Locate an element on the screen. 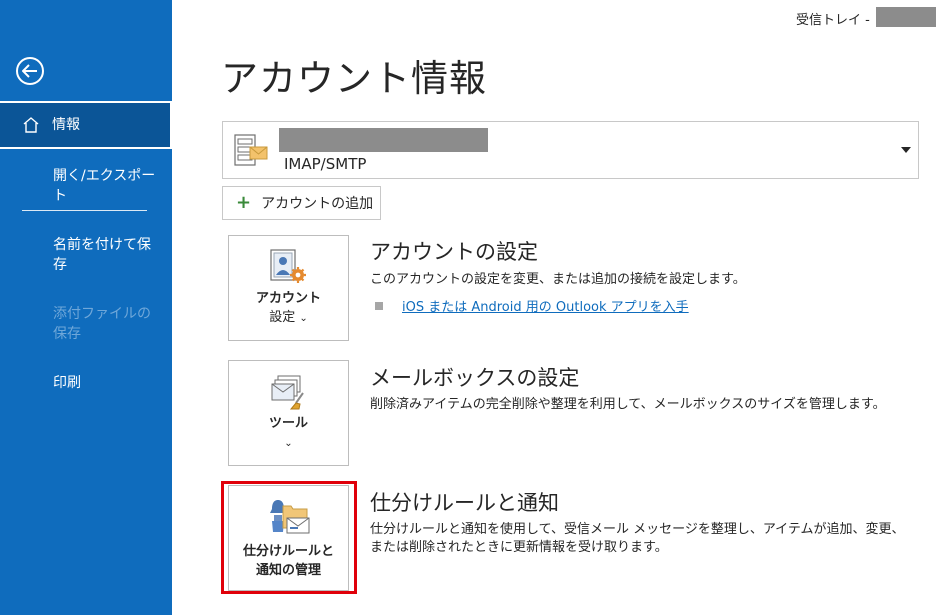 This screenshot has height=615, width=936. arrow-left-icon is located at coordinates (29, 71).